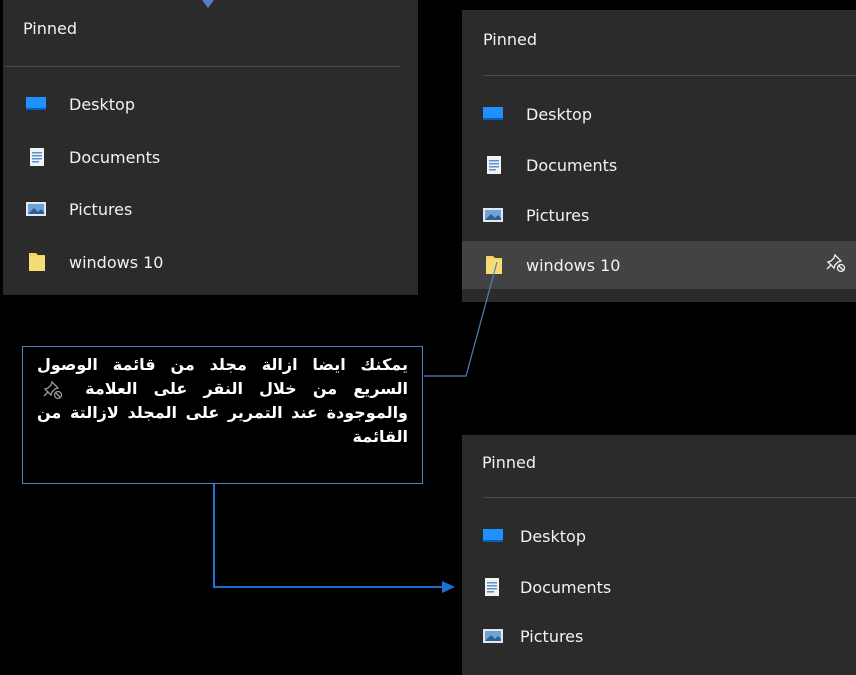 This screenshot has height=675, width=856. What do you see at coordinates (329, 536) in the screenshot?
I see `result-connector-line` at bounding box center [329, 536].